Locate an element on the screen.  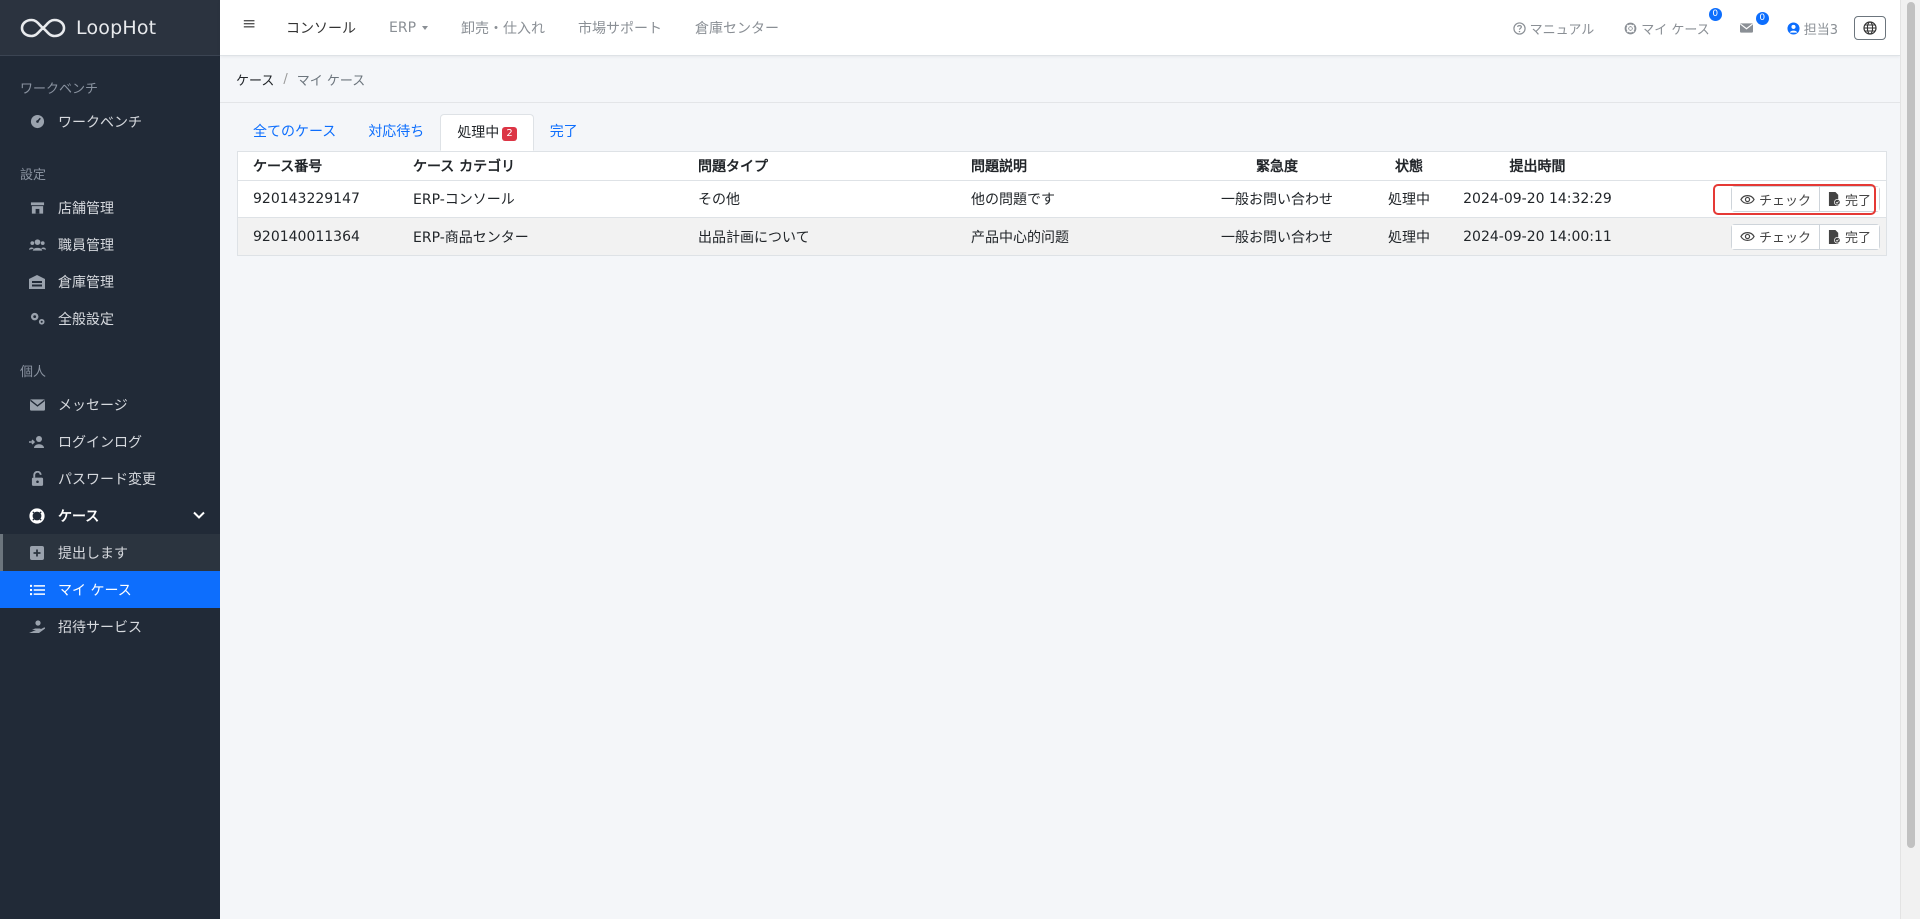
language-button is located at coordinates (1870, 28).